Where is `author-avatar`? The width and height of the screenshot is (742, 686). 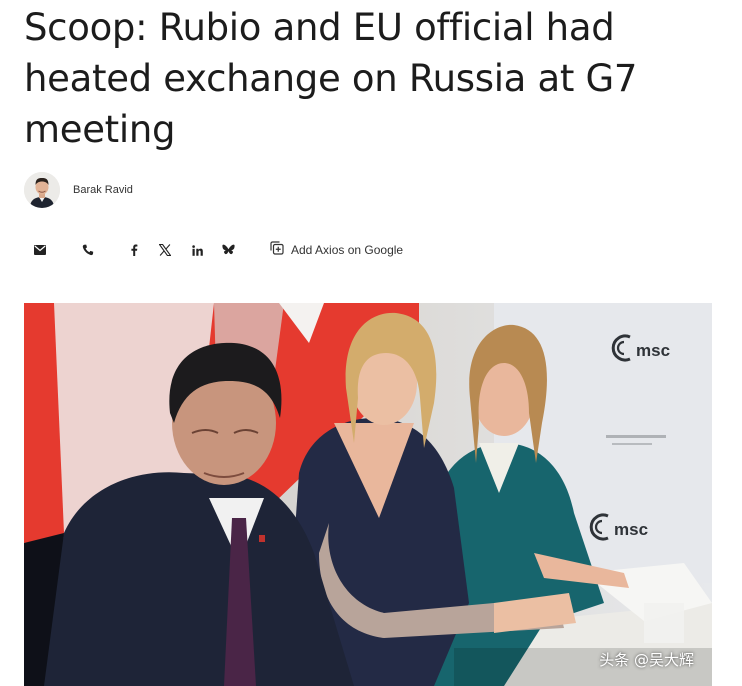
author-avatar is located at coordinates (42, 190).